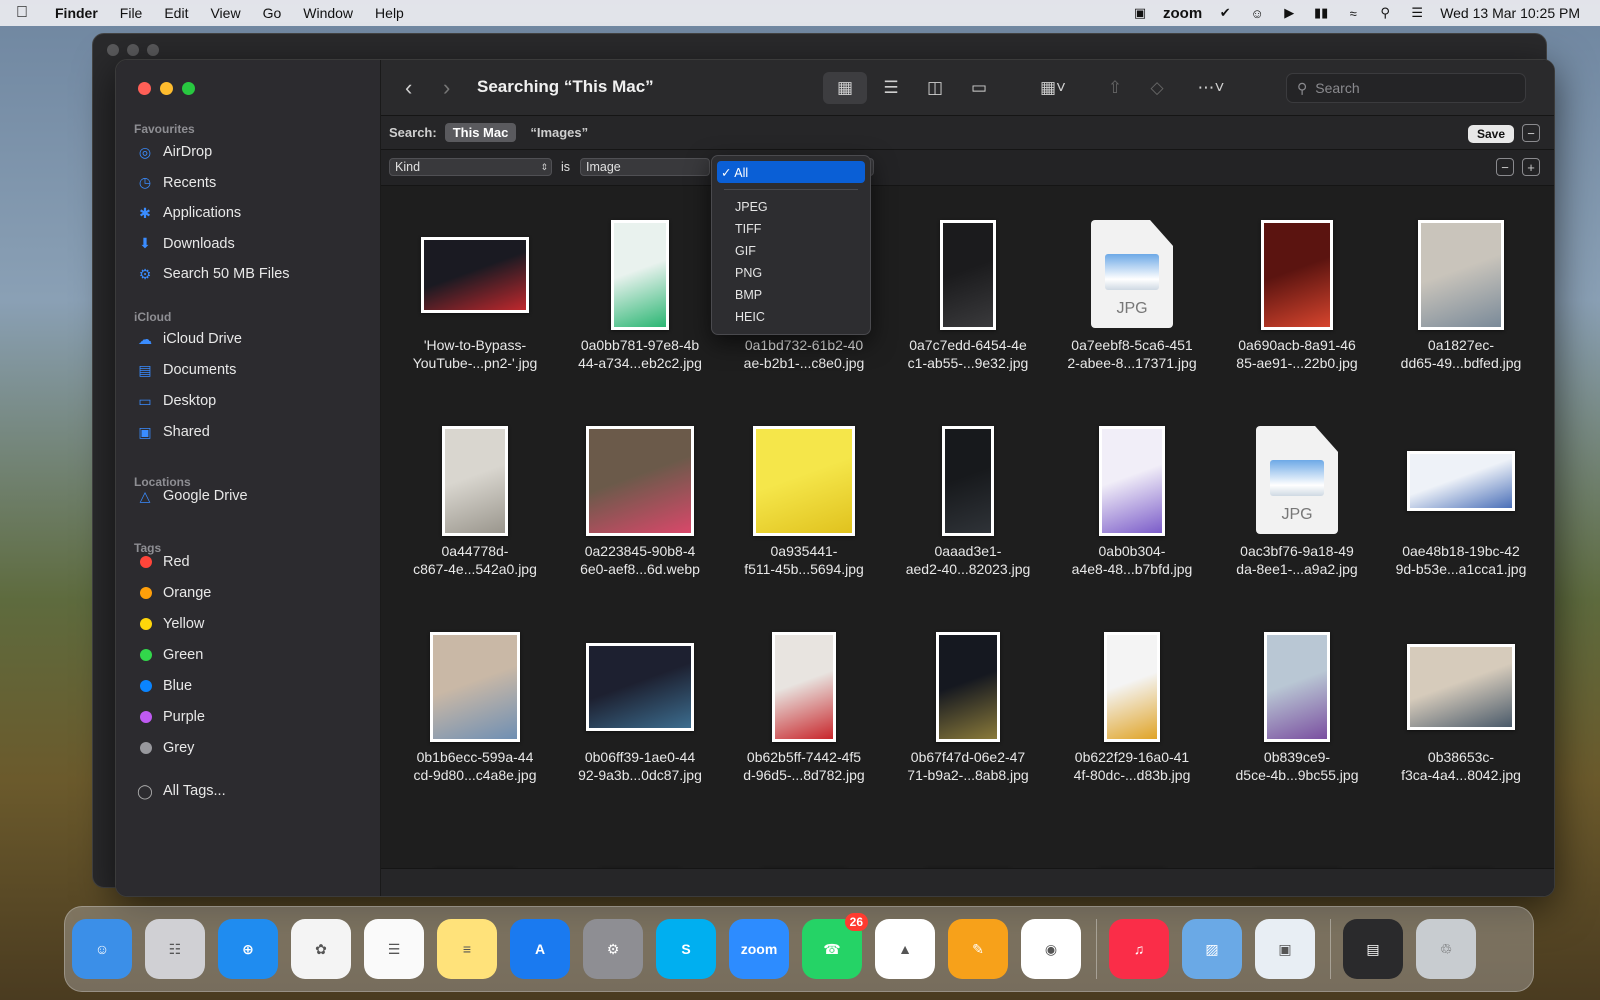  I want to click on menu-file: File, so click(131, 13).